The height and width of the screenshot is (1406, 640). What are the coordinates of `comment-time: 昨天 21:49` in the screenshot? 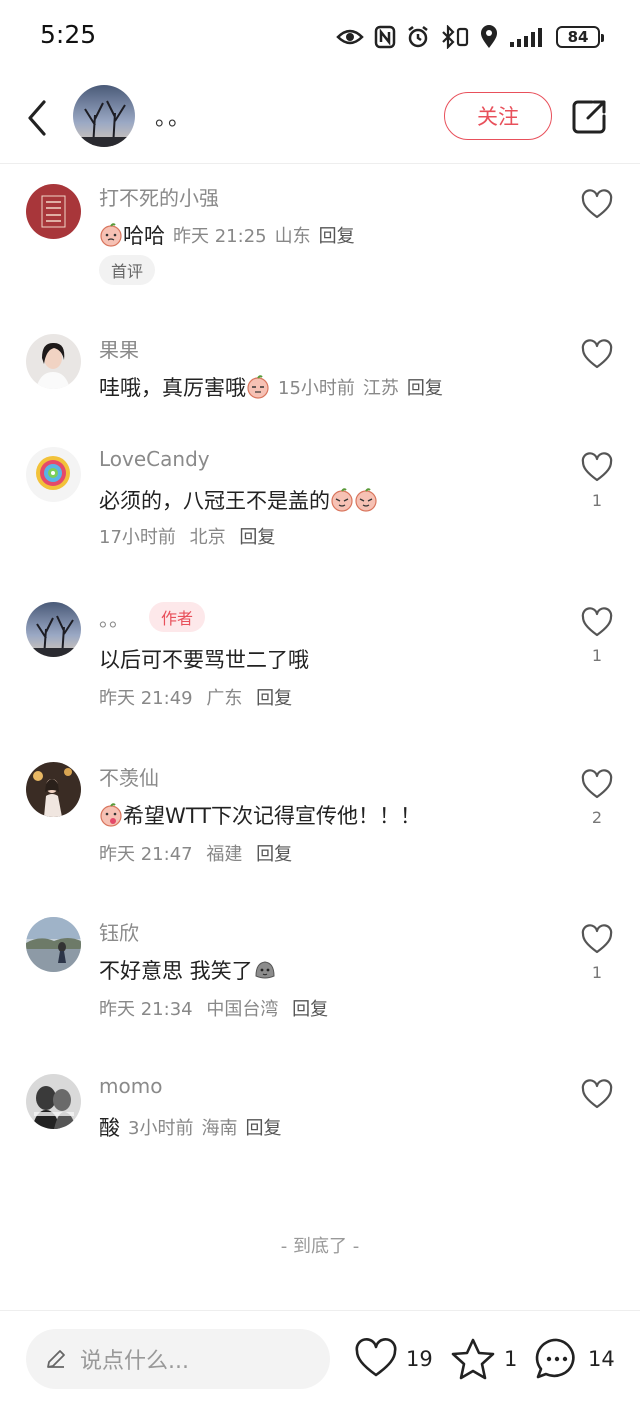 It's located at (146, 698).